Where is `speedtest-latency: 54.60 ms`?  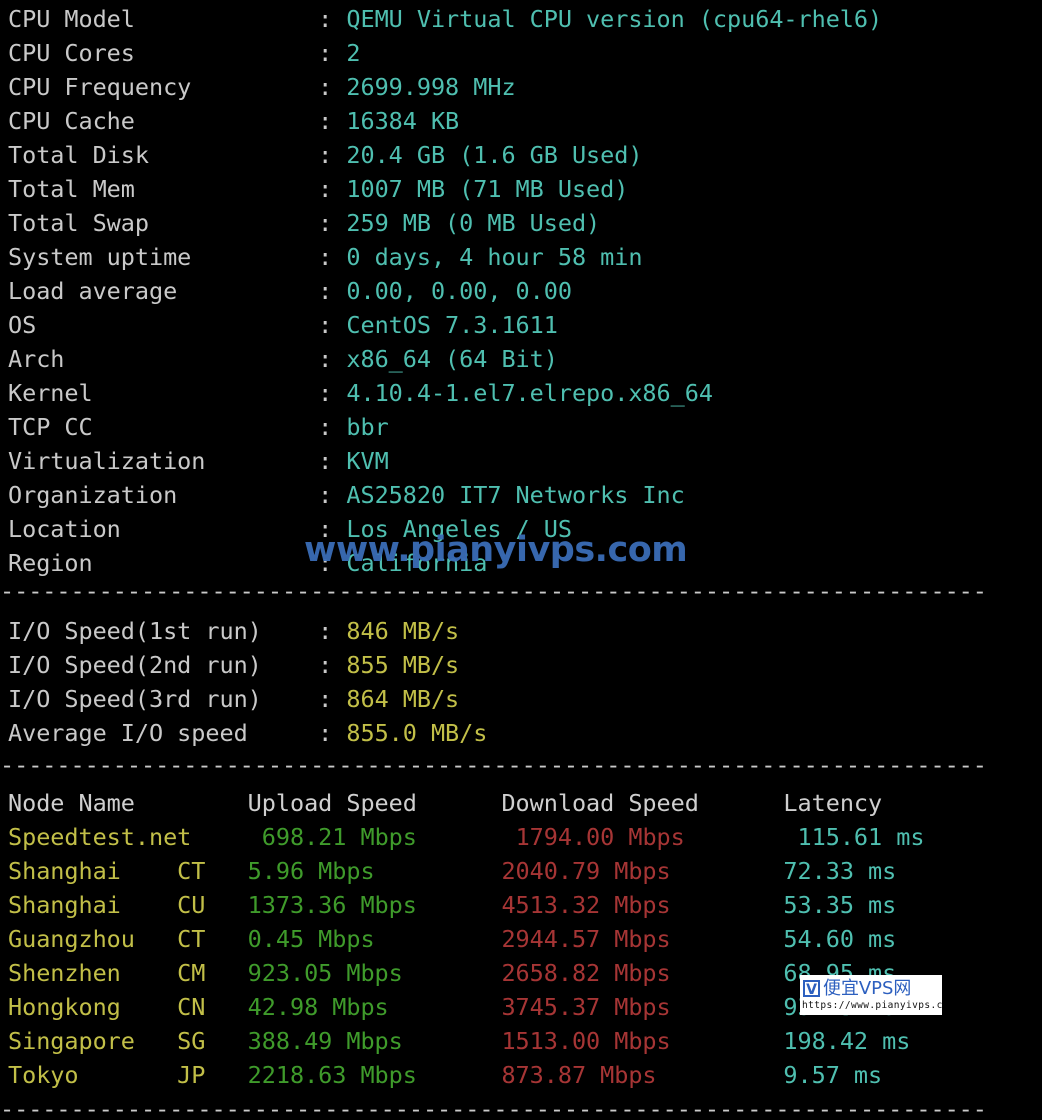 speedtest-latency: 54.60 ms is located at coordinates (840, 939).